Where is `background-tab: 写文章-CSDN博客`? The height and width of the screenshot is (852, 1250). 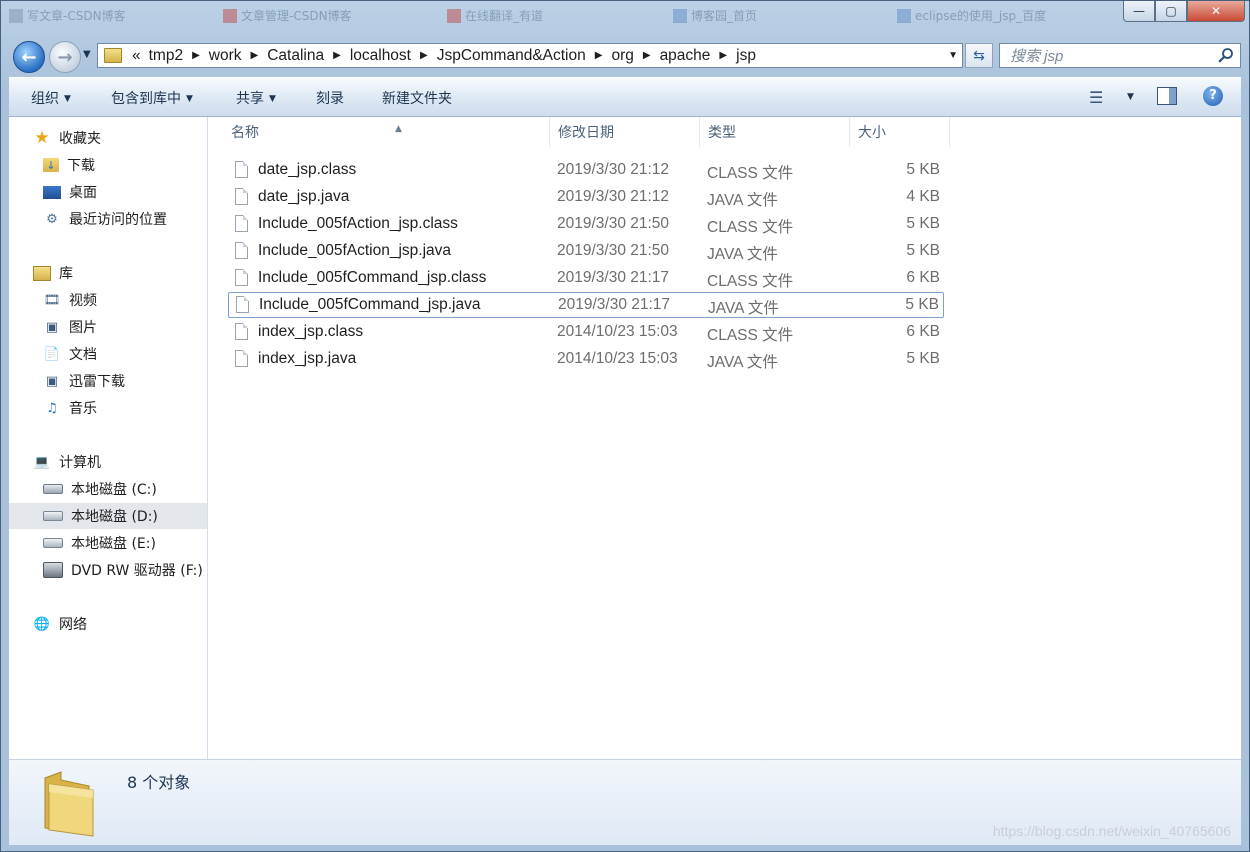
background-tab: 写文章-CSDN博客 is located at coordinates (109, 17).